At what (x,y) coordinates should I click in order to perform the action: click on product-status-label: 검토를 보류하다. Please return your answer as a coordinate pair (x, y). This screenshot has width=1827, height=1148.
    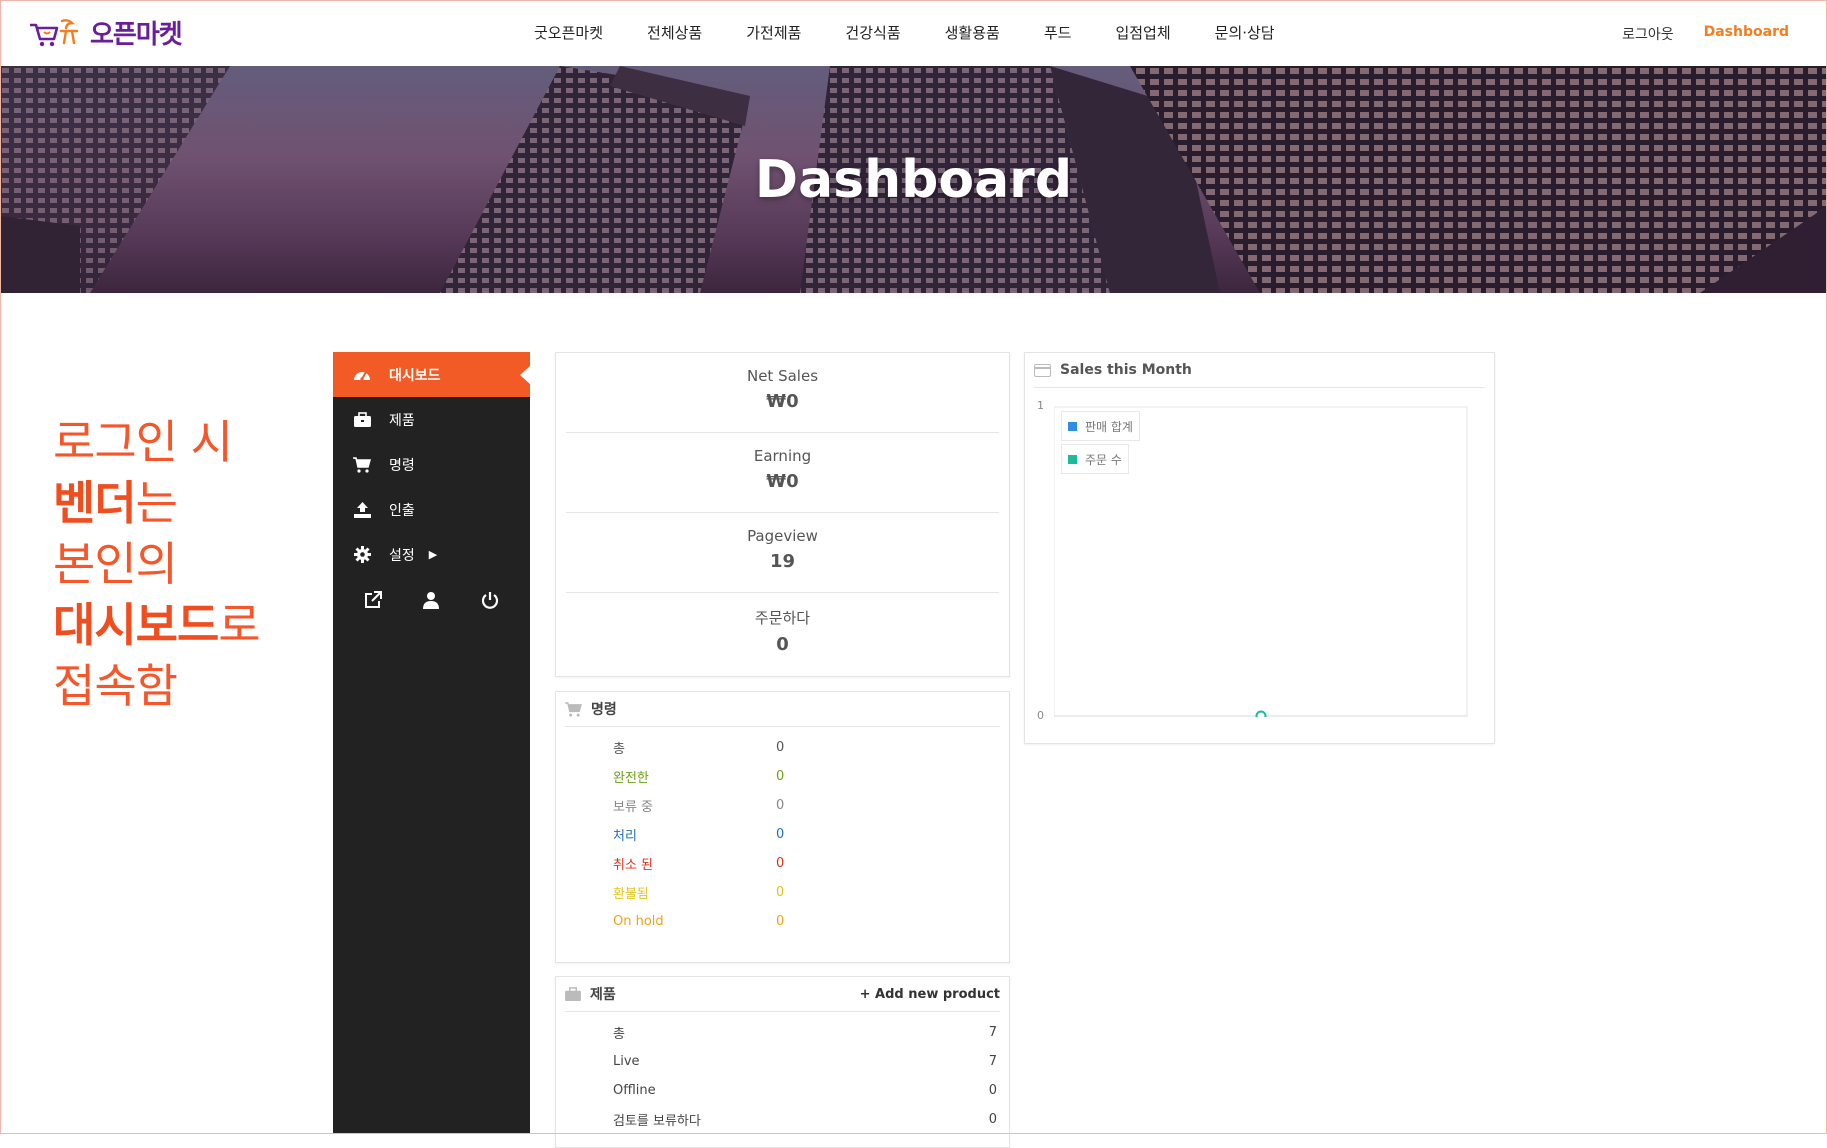
    Looking at the image, I should click on (657, 1121).